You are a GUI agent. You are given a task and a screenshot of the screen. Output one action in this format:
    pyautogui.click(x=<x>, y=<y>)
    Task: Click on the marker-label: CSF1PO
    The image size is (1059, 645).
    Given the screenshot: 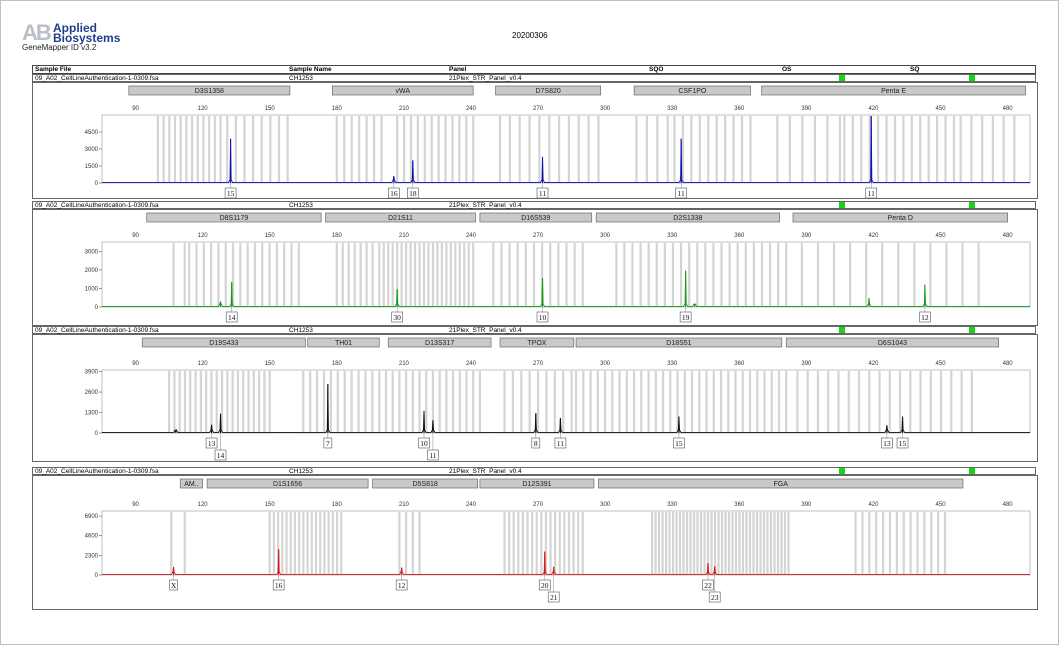 What is the action you would take?
    pyautogui.click(x=692, y=91)
    